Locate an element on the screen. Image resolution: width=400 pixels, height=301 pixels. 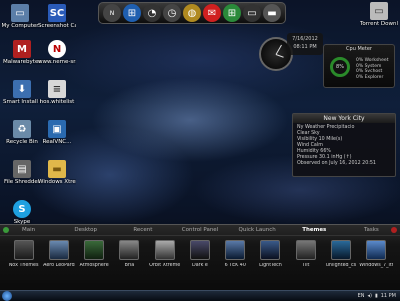
theme-tile: Windows_7_itre is located at coordinates (376, 254).